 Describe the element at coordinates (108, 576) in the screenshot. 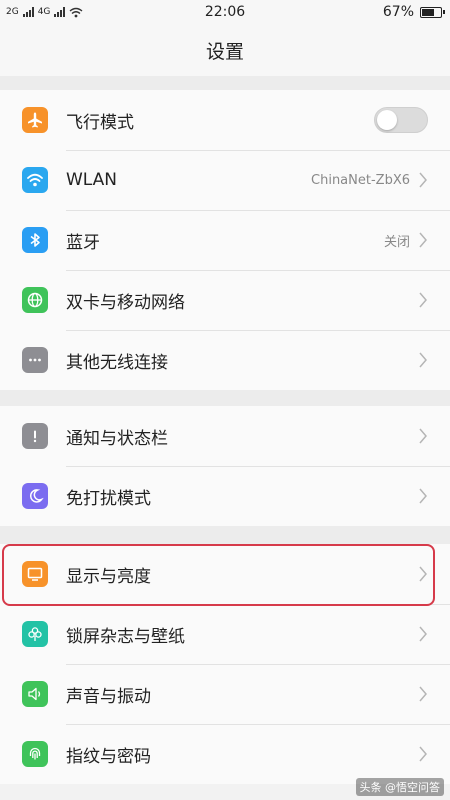

I see `display-label: 显示与亮度` at that location.